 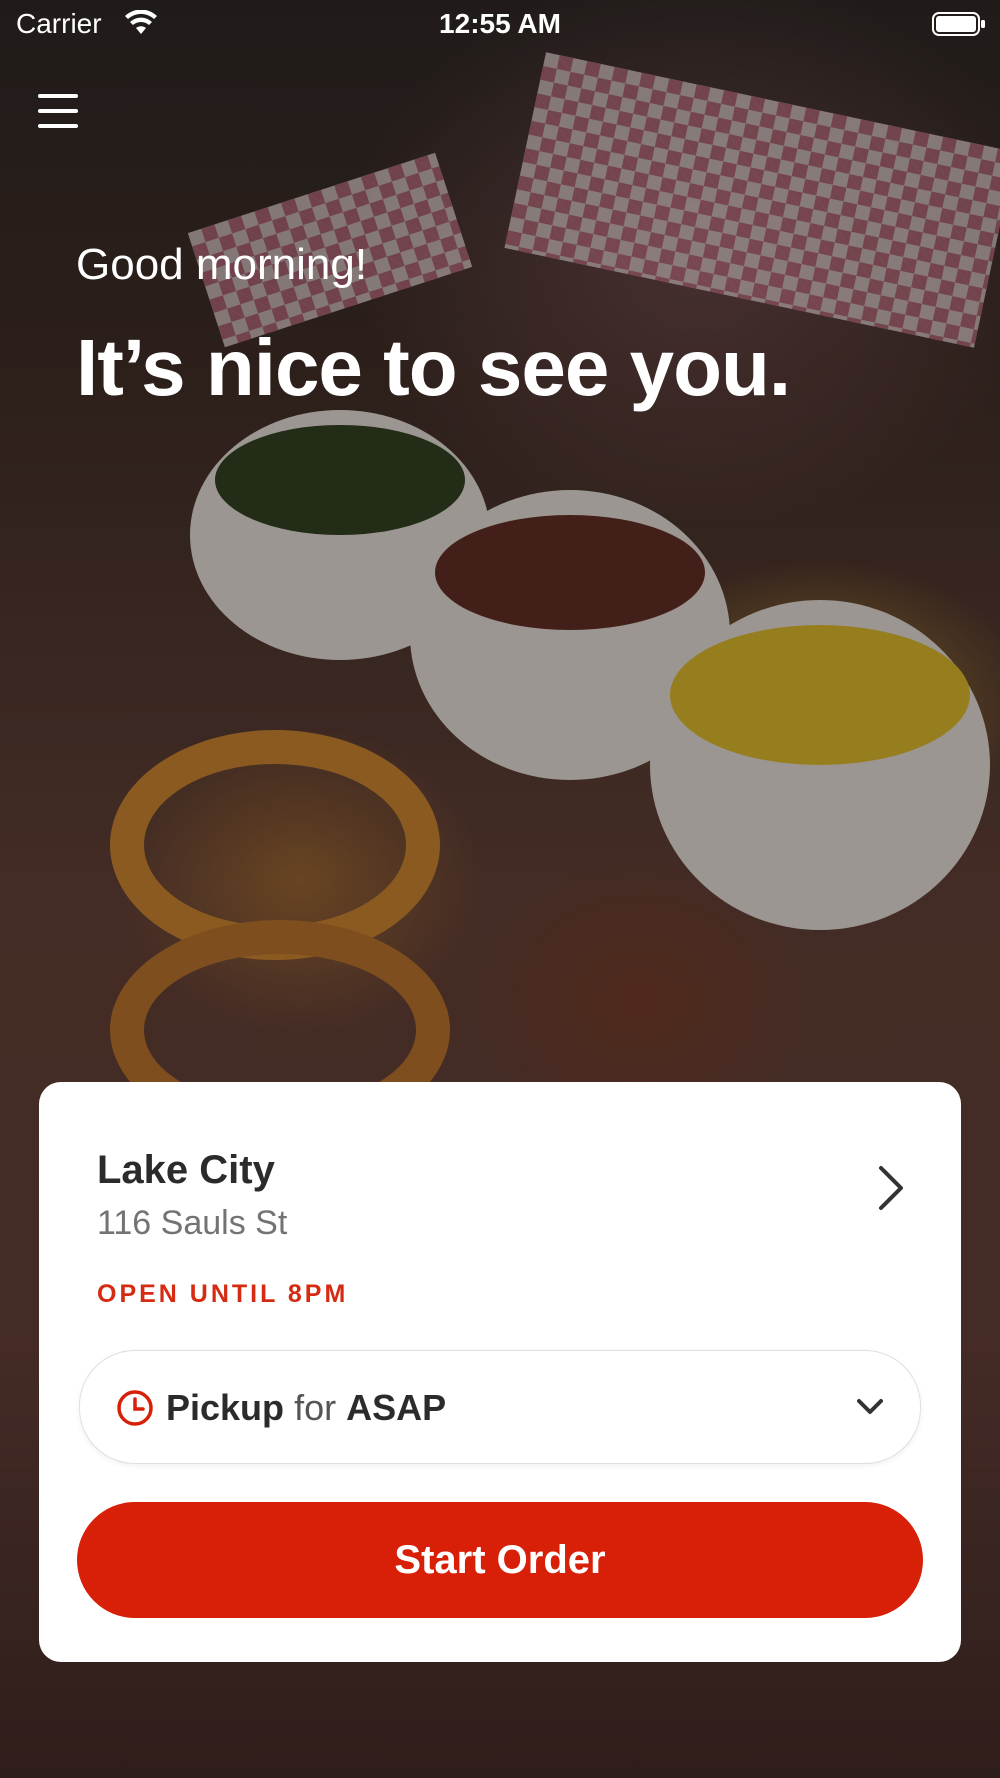 I want to click on open-status-label: OPEN UNTIL 8PM, so click(x=223, y=1294).